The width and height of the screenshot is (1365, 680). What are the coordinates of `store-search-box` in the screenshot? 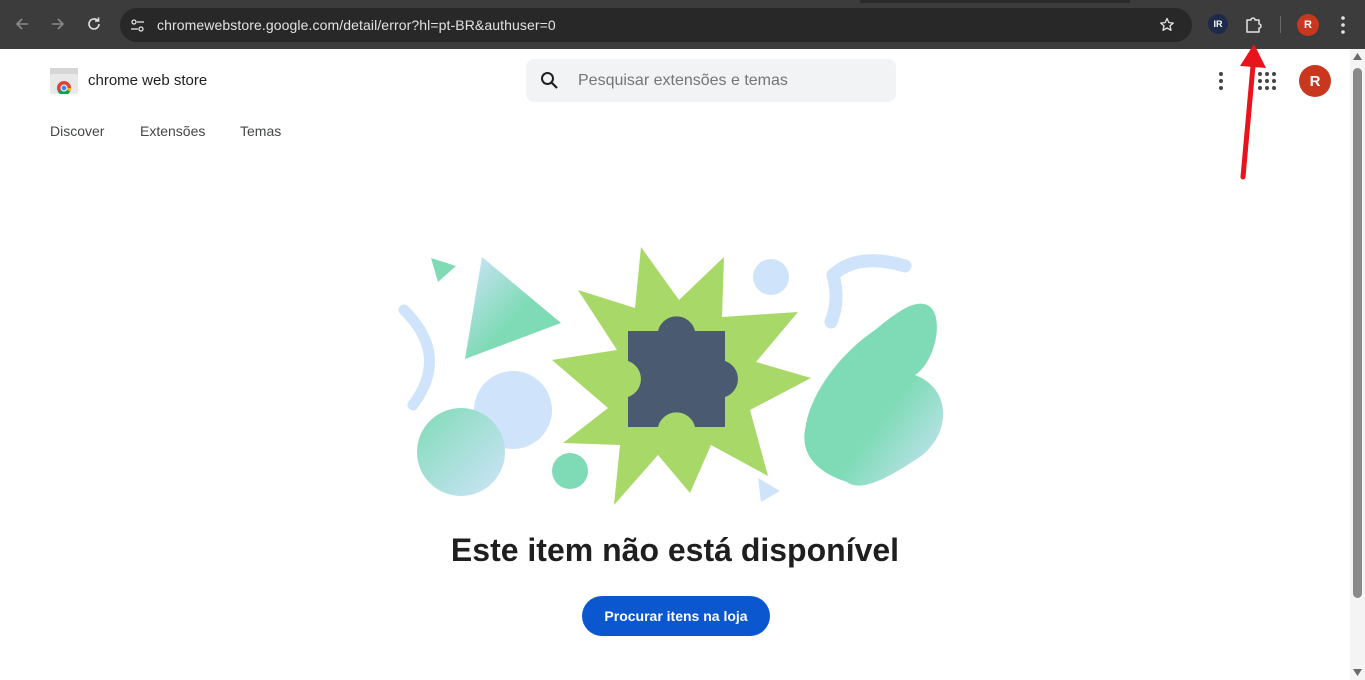 It's located at (711, 80).